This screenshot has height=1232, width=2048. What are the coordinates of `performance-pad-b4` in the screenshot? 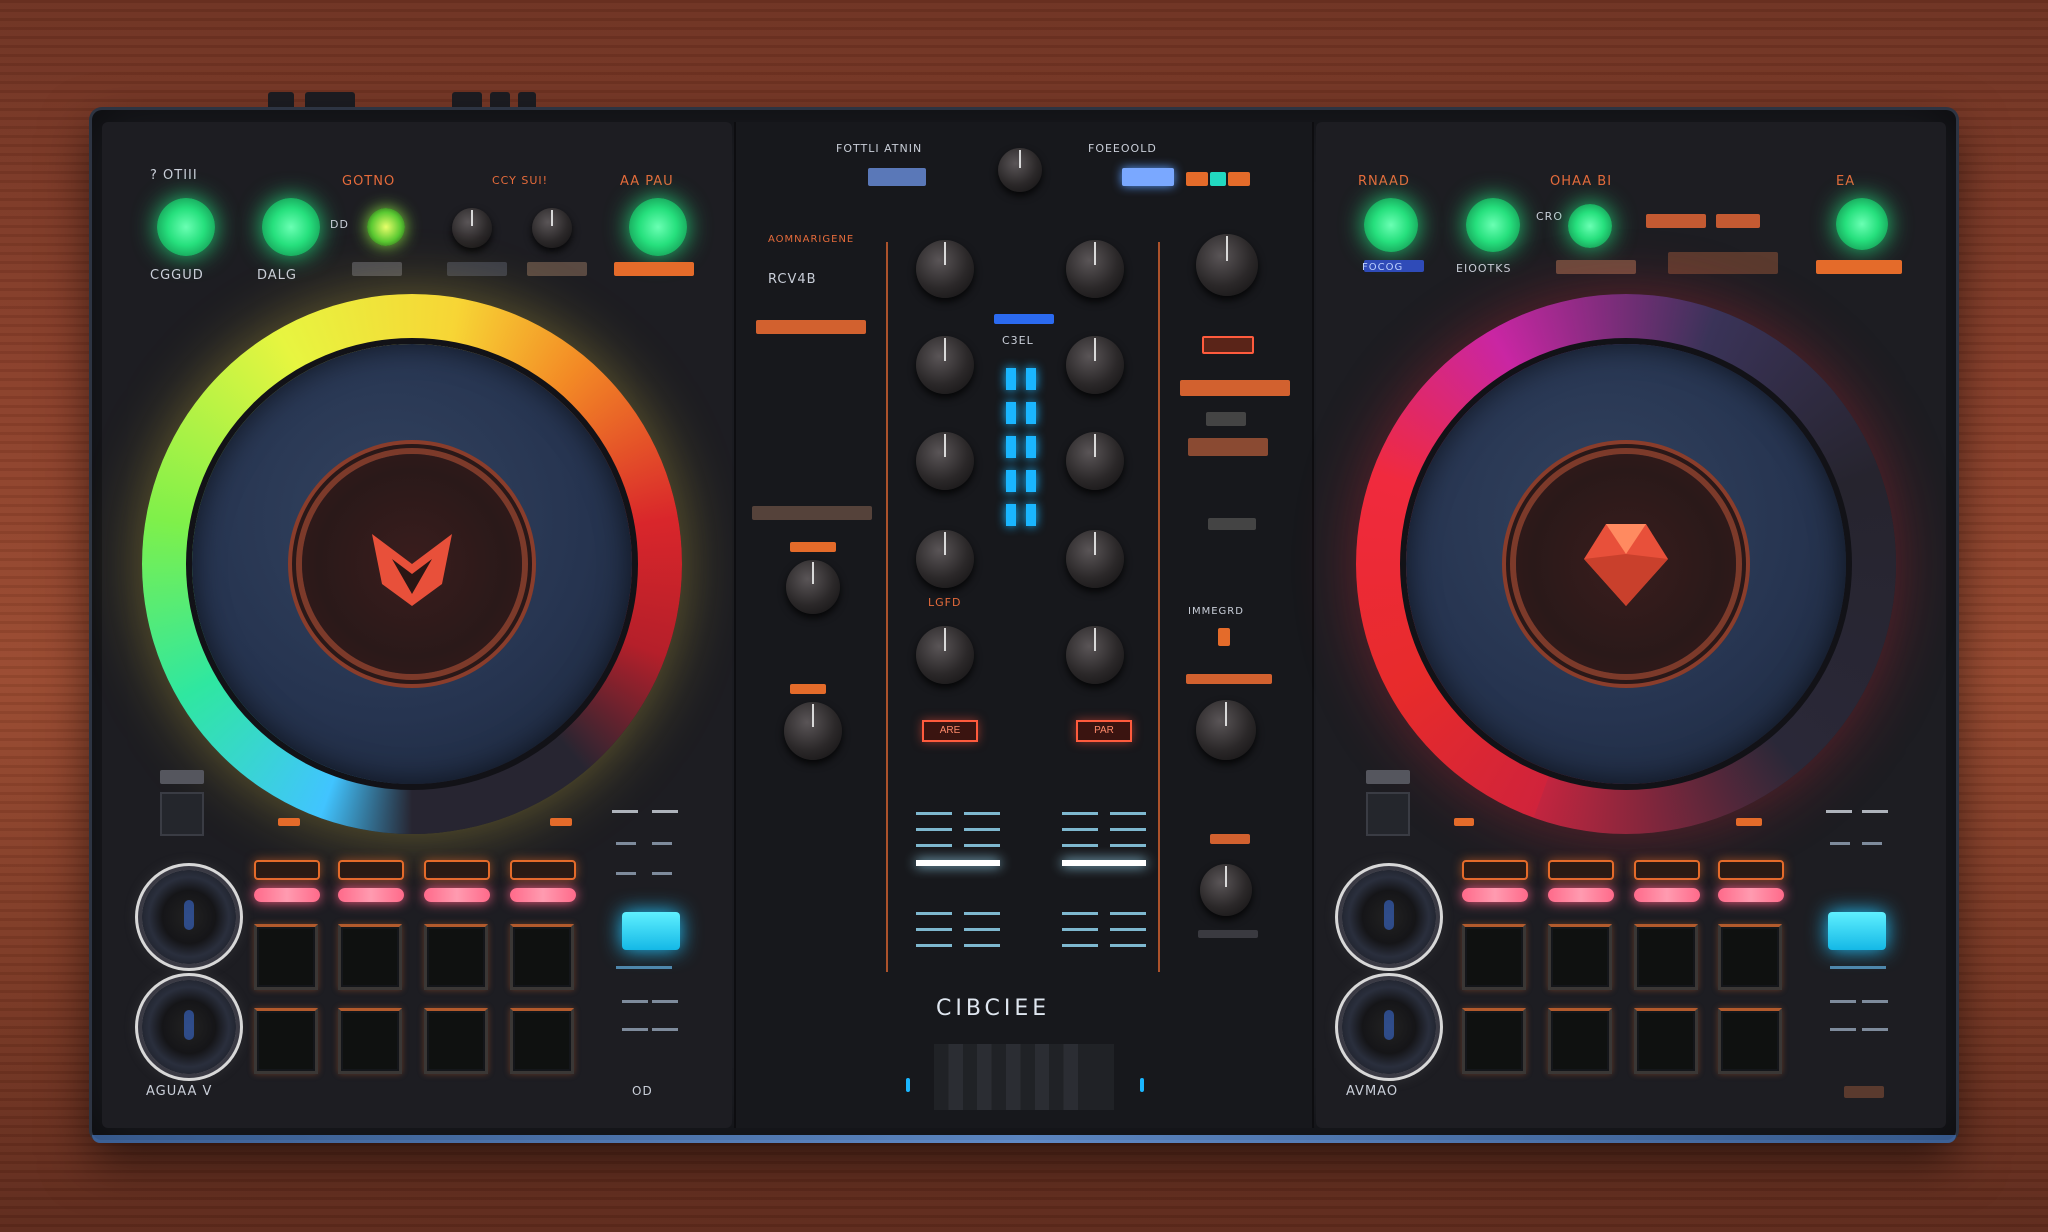 It's located at (1750, 957).